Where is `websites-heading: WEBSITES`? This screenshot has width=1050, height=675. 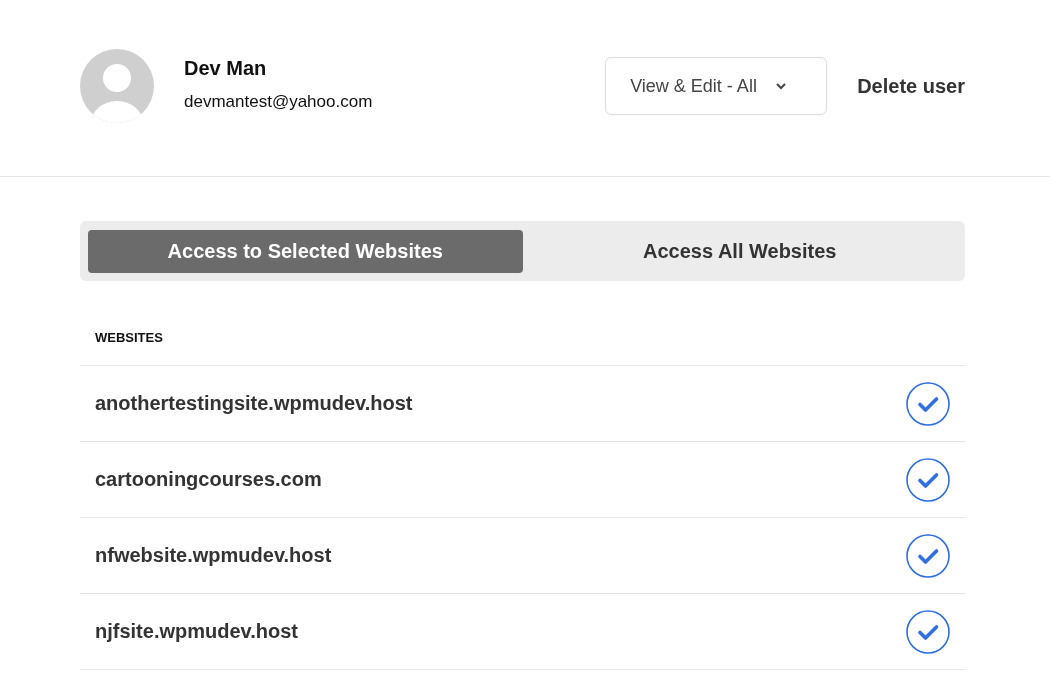
websites-heading: WEBSITES is located at coordinates (522, 323).